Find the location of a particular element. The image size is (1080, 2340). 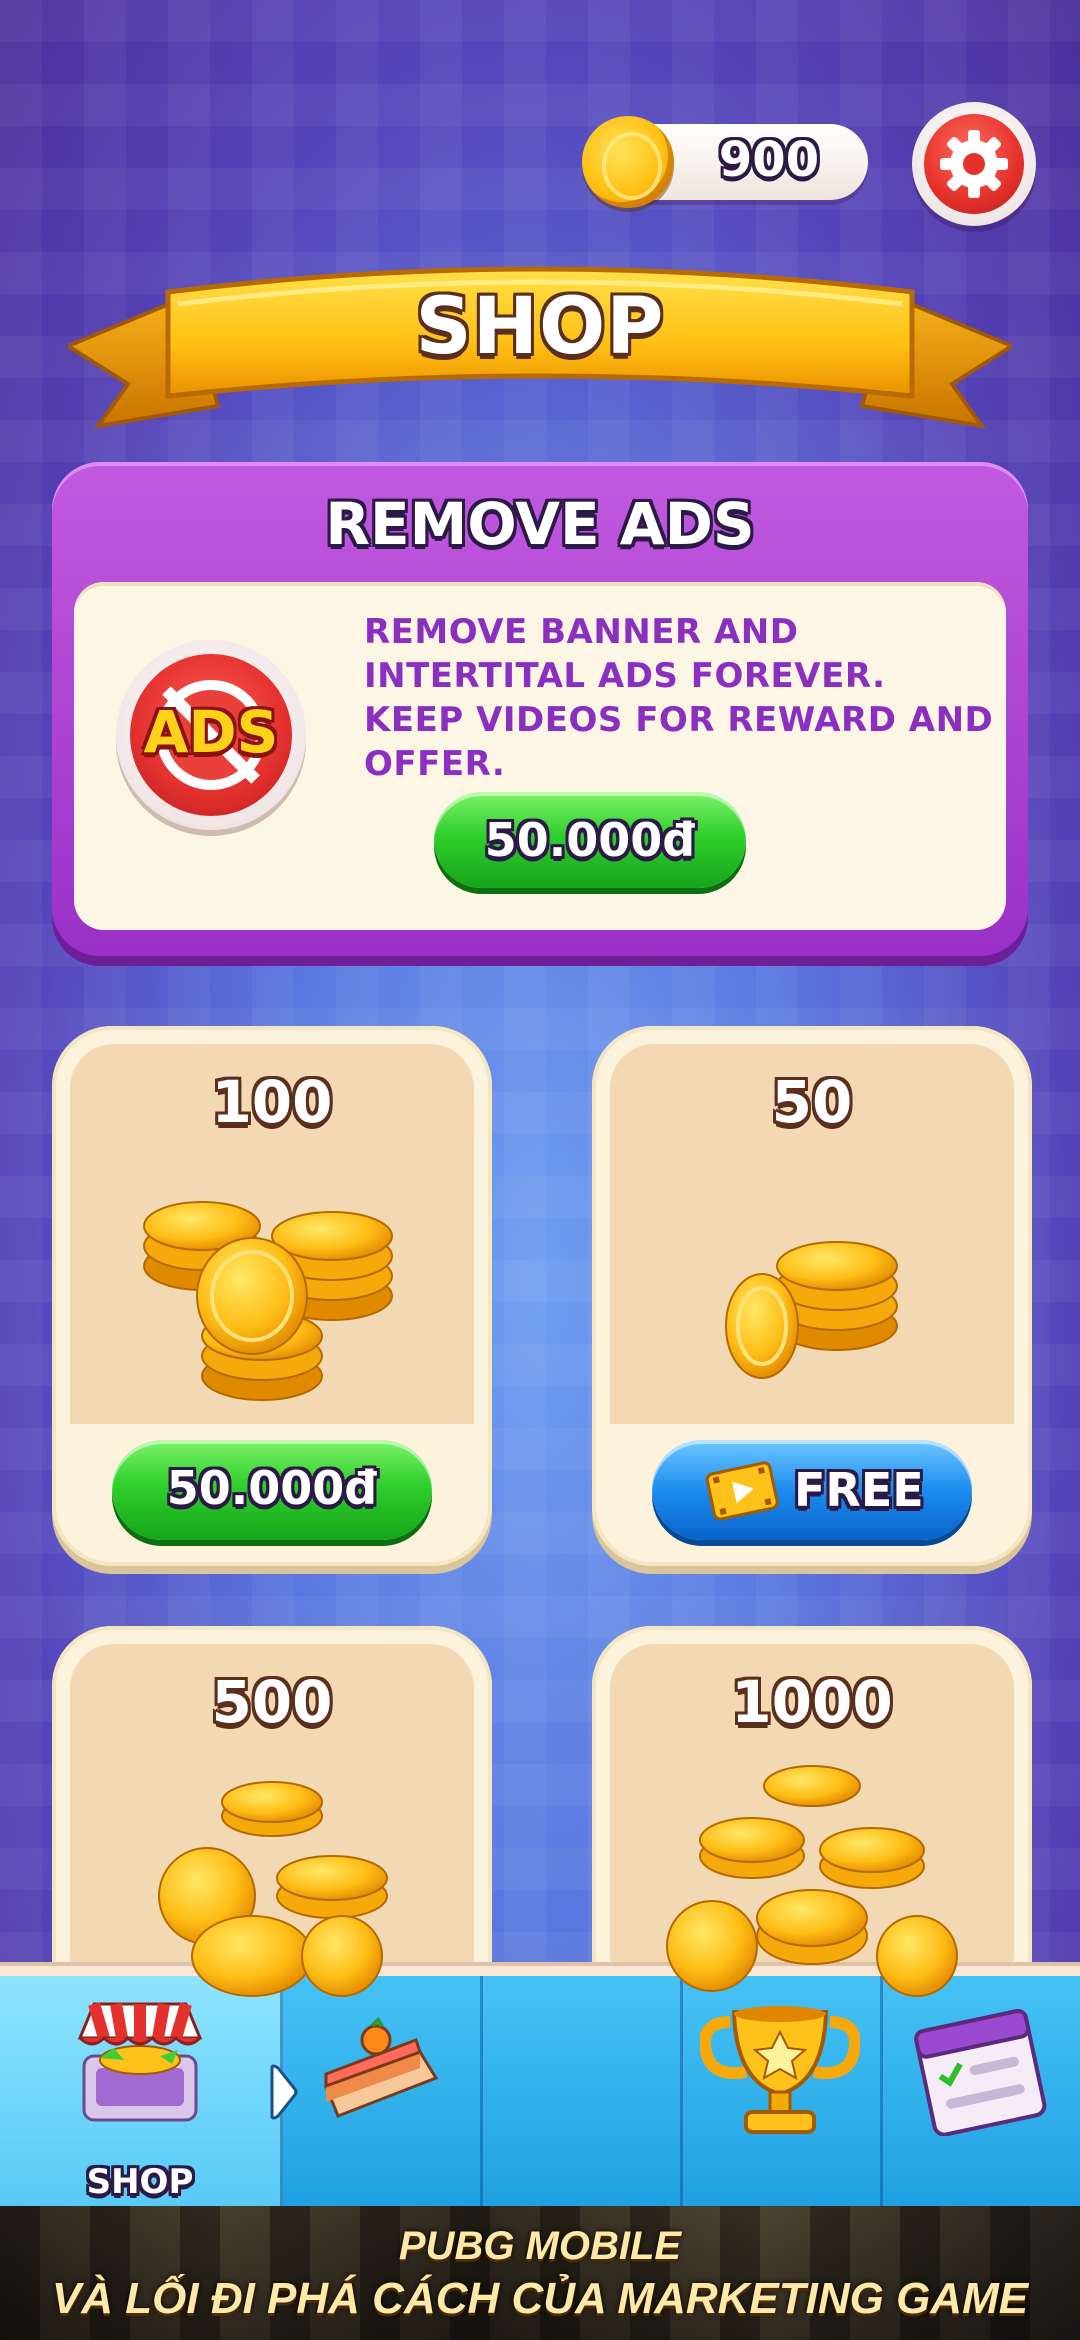

gear-icon is located at coordinates (974, 164).